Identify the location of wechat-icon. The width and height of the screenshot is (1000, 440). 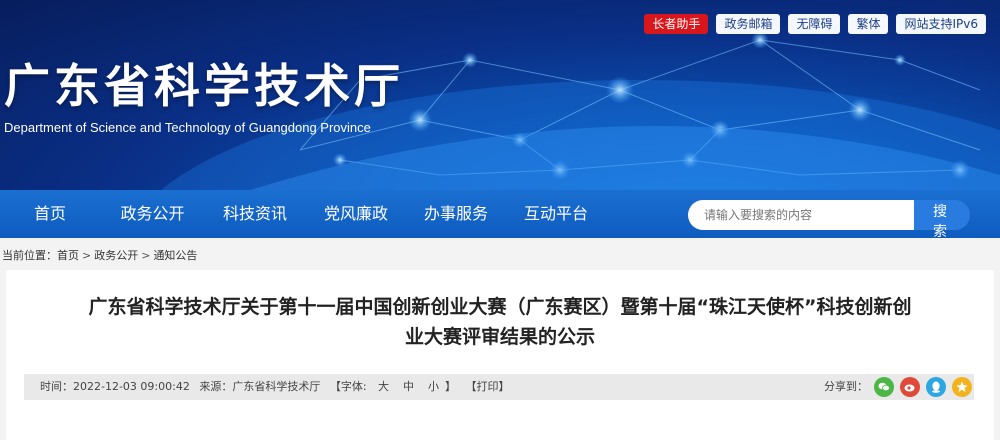
(884, 387).